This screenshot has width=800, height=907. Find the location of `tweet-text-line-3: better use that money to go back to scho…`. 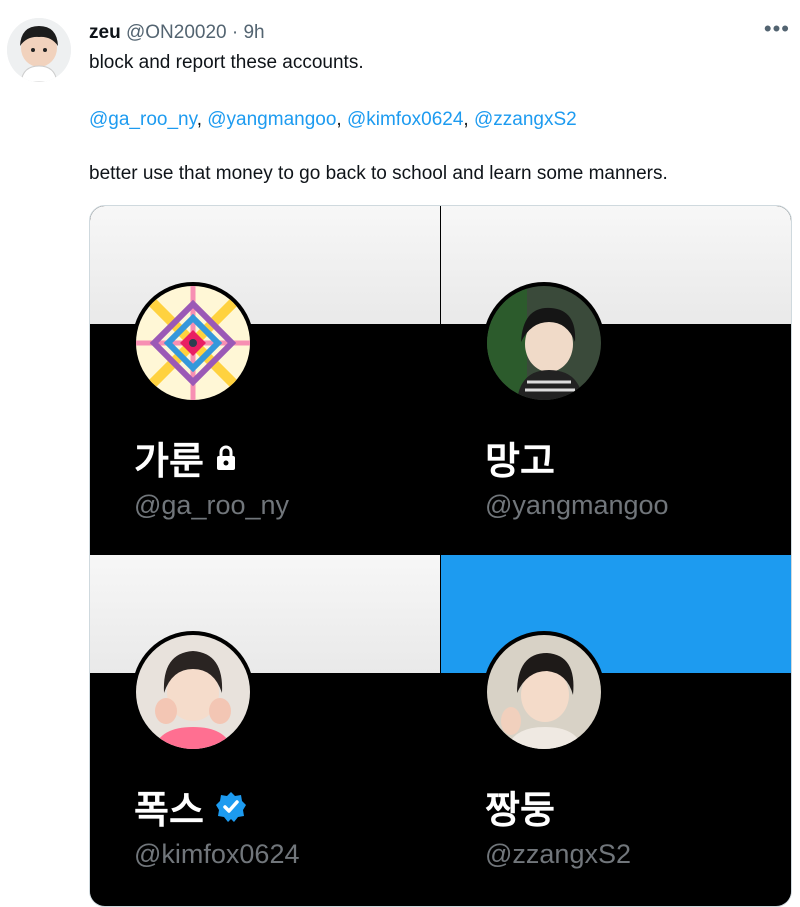

tweet-text-line-3: better use that money to go back to scho… is located at coordinates (378, 173).